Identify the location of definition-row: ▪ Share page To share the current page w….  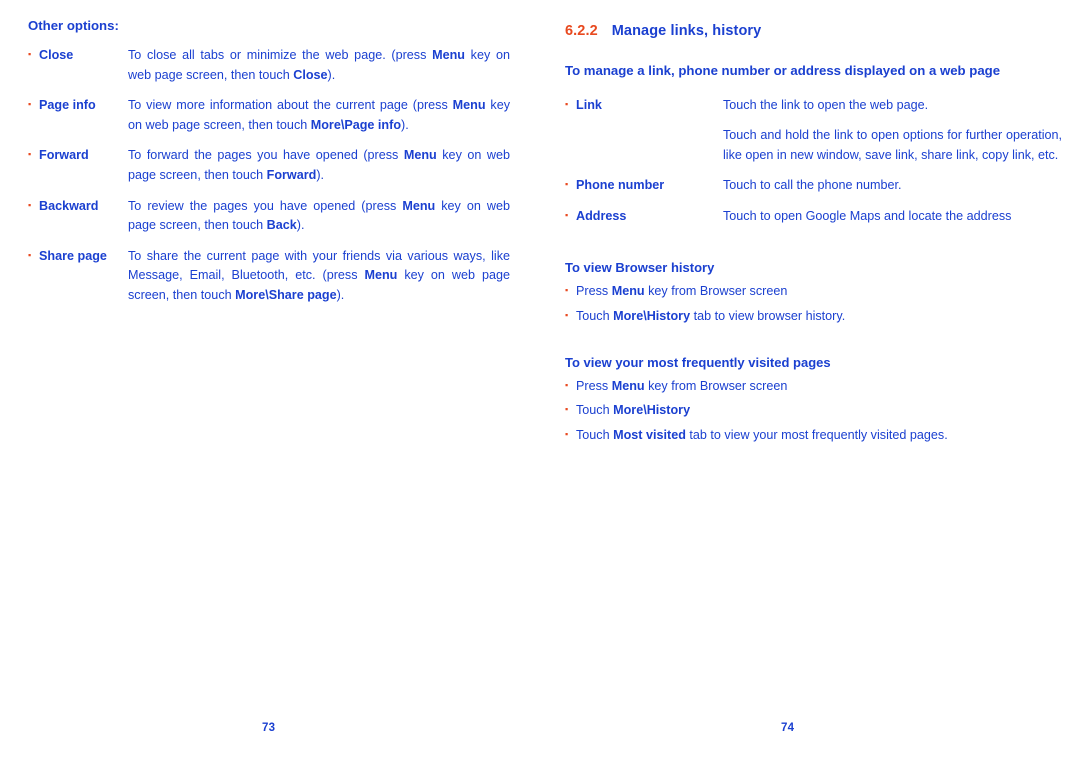
(269, 276).